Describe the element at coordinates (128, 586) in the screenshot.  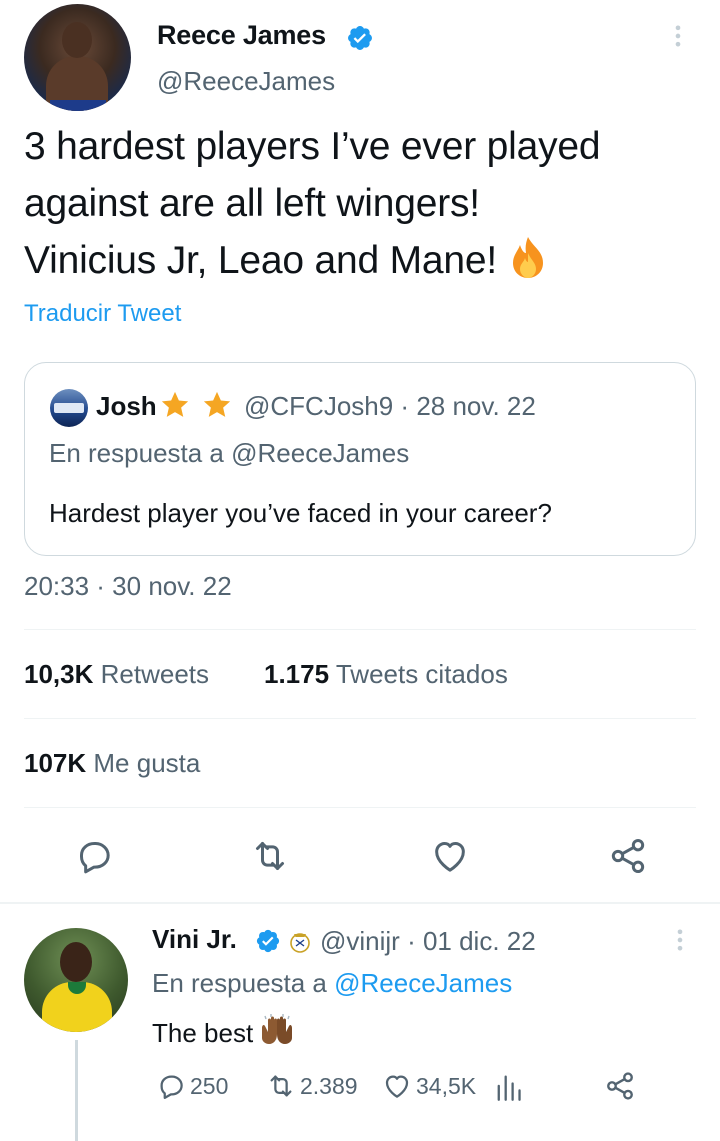
I see `tweet-timestamp: 20:33 · 30 nov. 22` at that location.